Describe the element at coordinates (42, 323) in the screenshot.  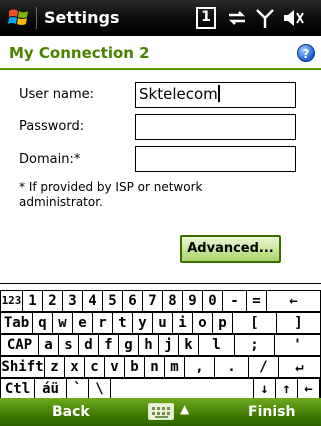
I see `key-q: q` at that location.